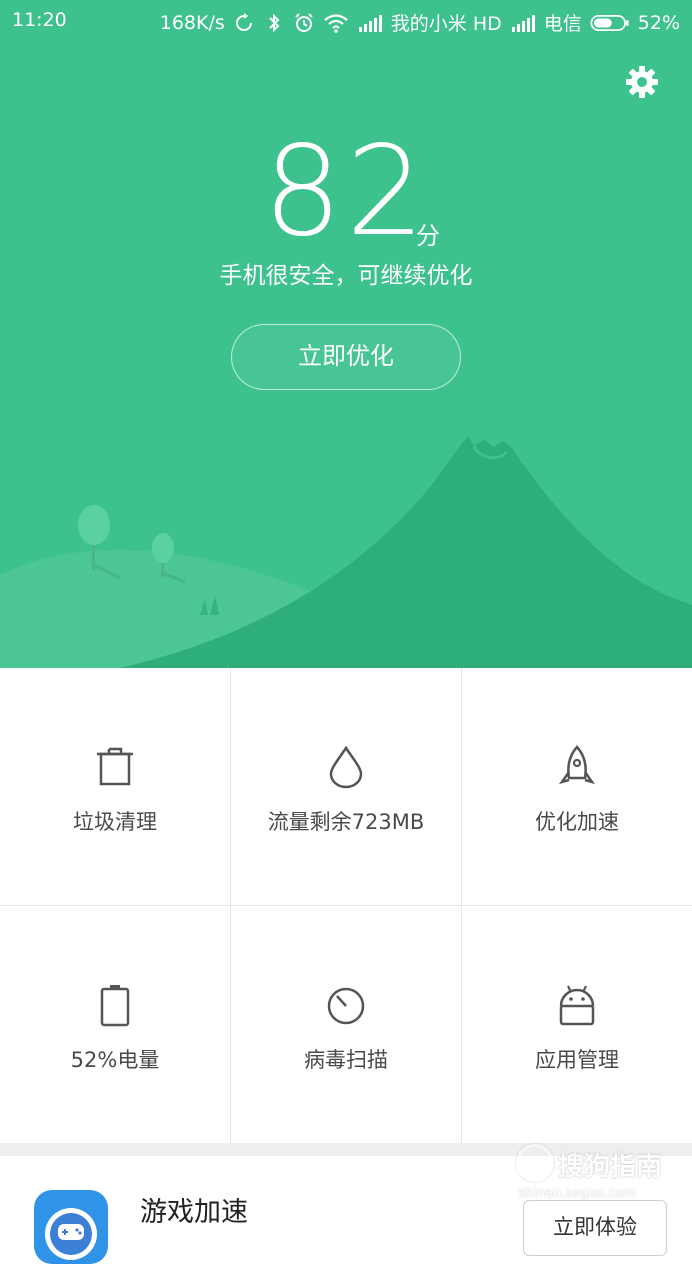  I want to click on wifi-icon, so click(336, 23).